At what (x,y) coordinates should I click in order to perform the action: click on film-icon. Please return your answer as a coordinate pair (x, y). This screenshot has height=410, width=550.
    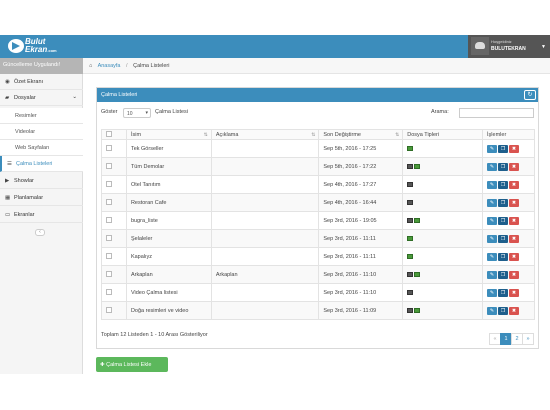
    Looking at the image, I should click on (410, 202).